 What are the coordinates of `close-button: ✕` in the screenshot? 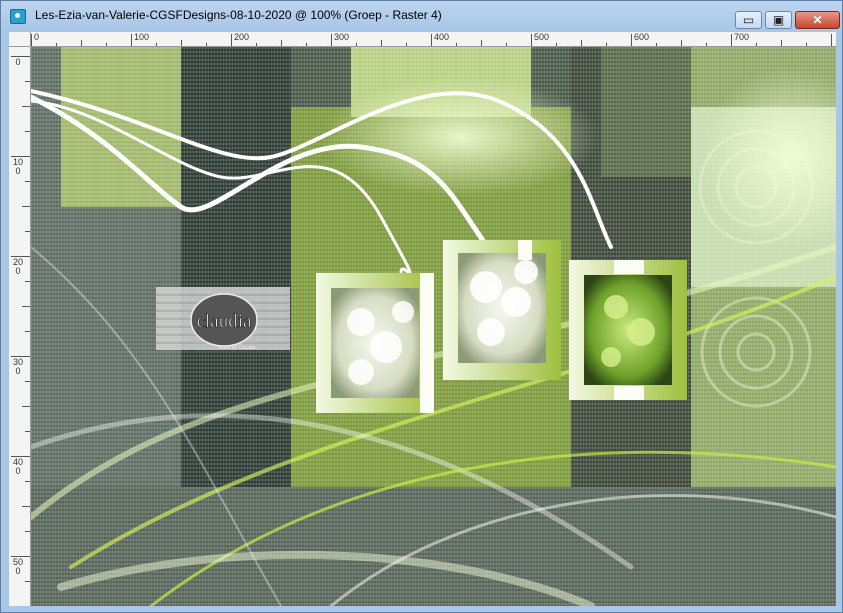 It's located at (817, 20).